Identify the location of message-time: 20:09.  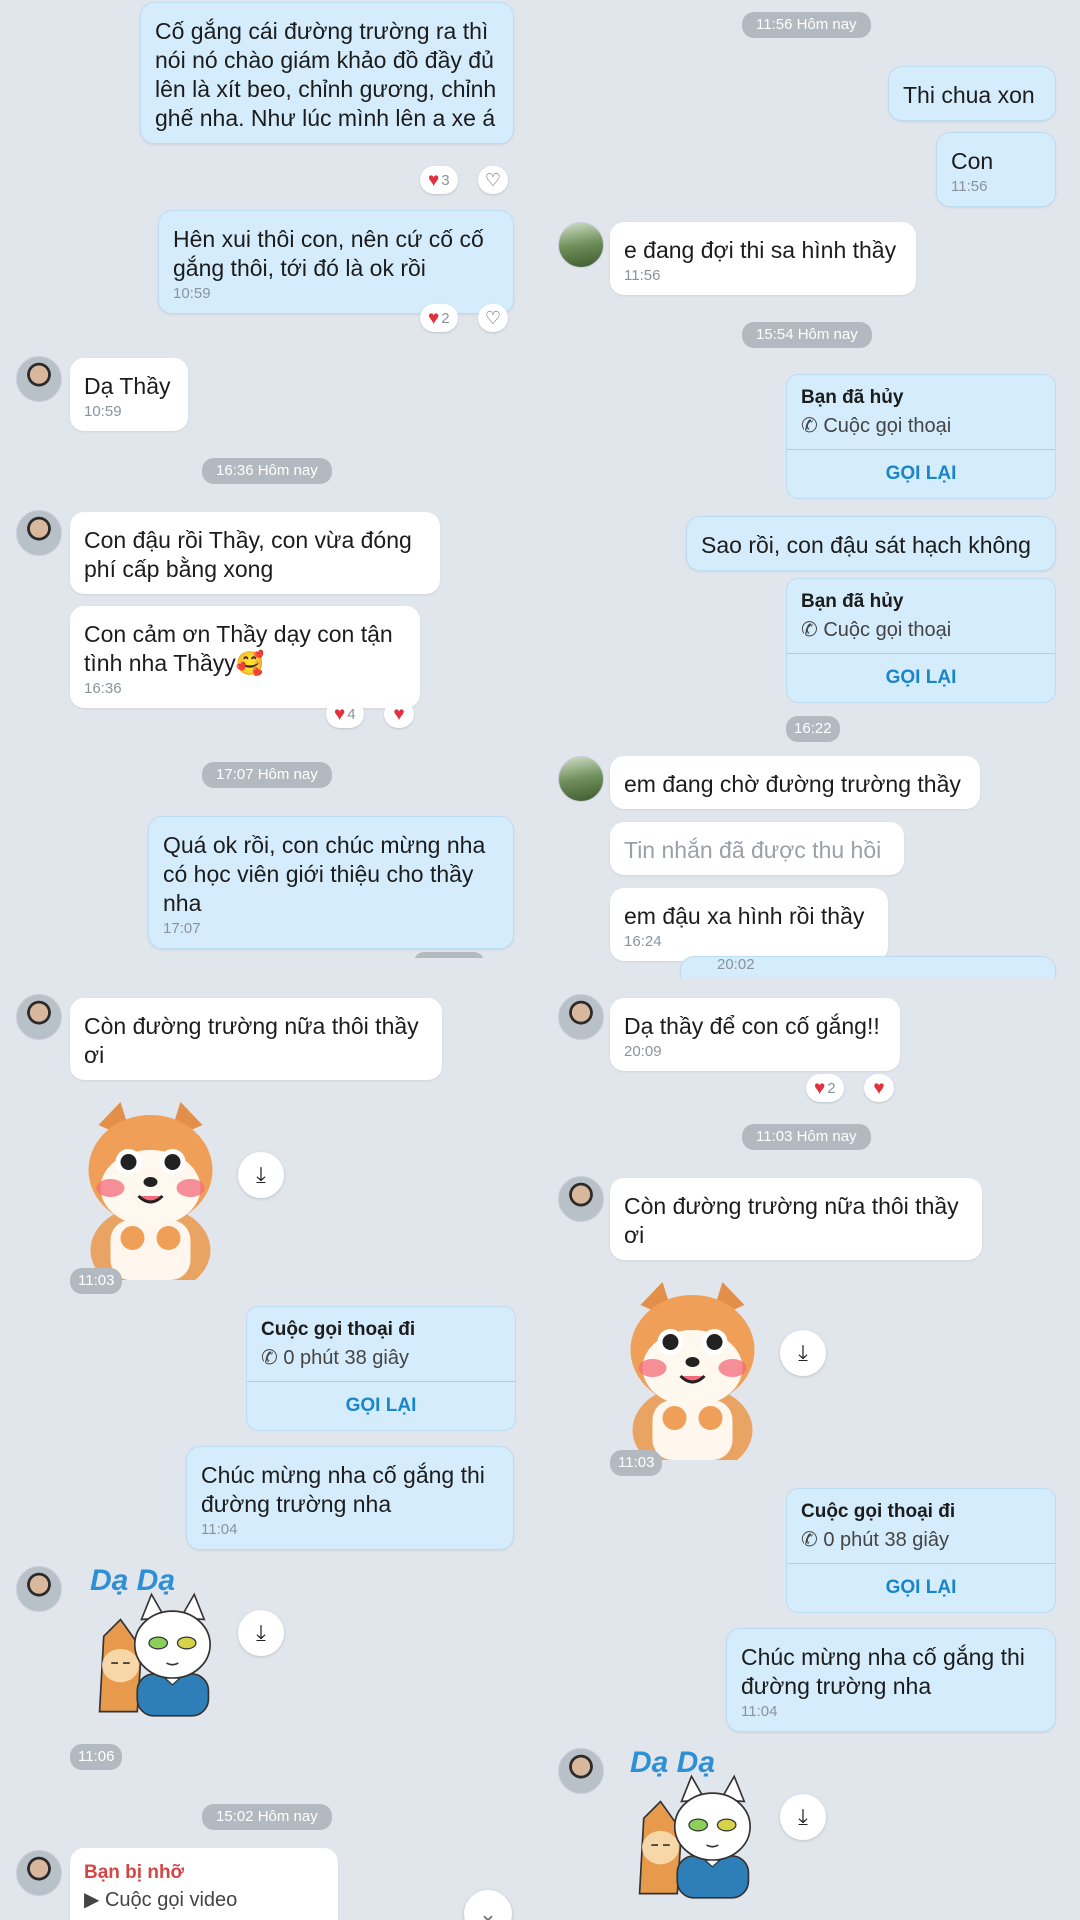
(643, 1051).